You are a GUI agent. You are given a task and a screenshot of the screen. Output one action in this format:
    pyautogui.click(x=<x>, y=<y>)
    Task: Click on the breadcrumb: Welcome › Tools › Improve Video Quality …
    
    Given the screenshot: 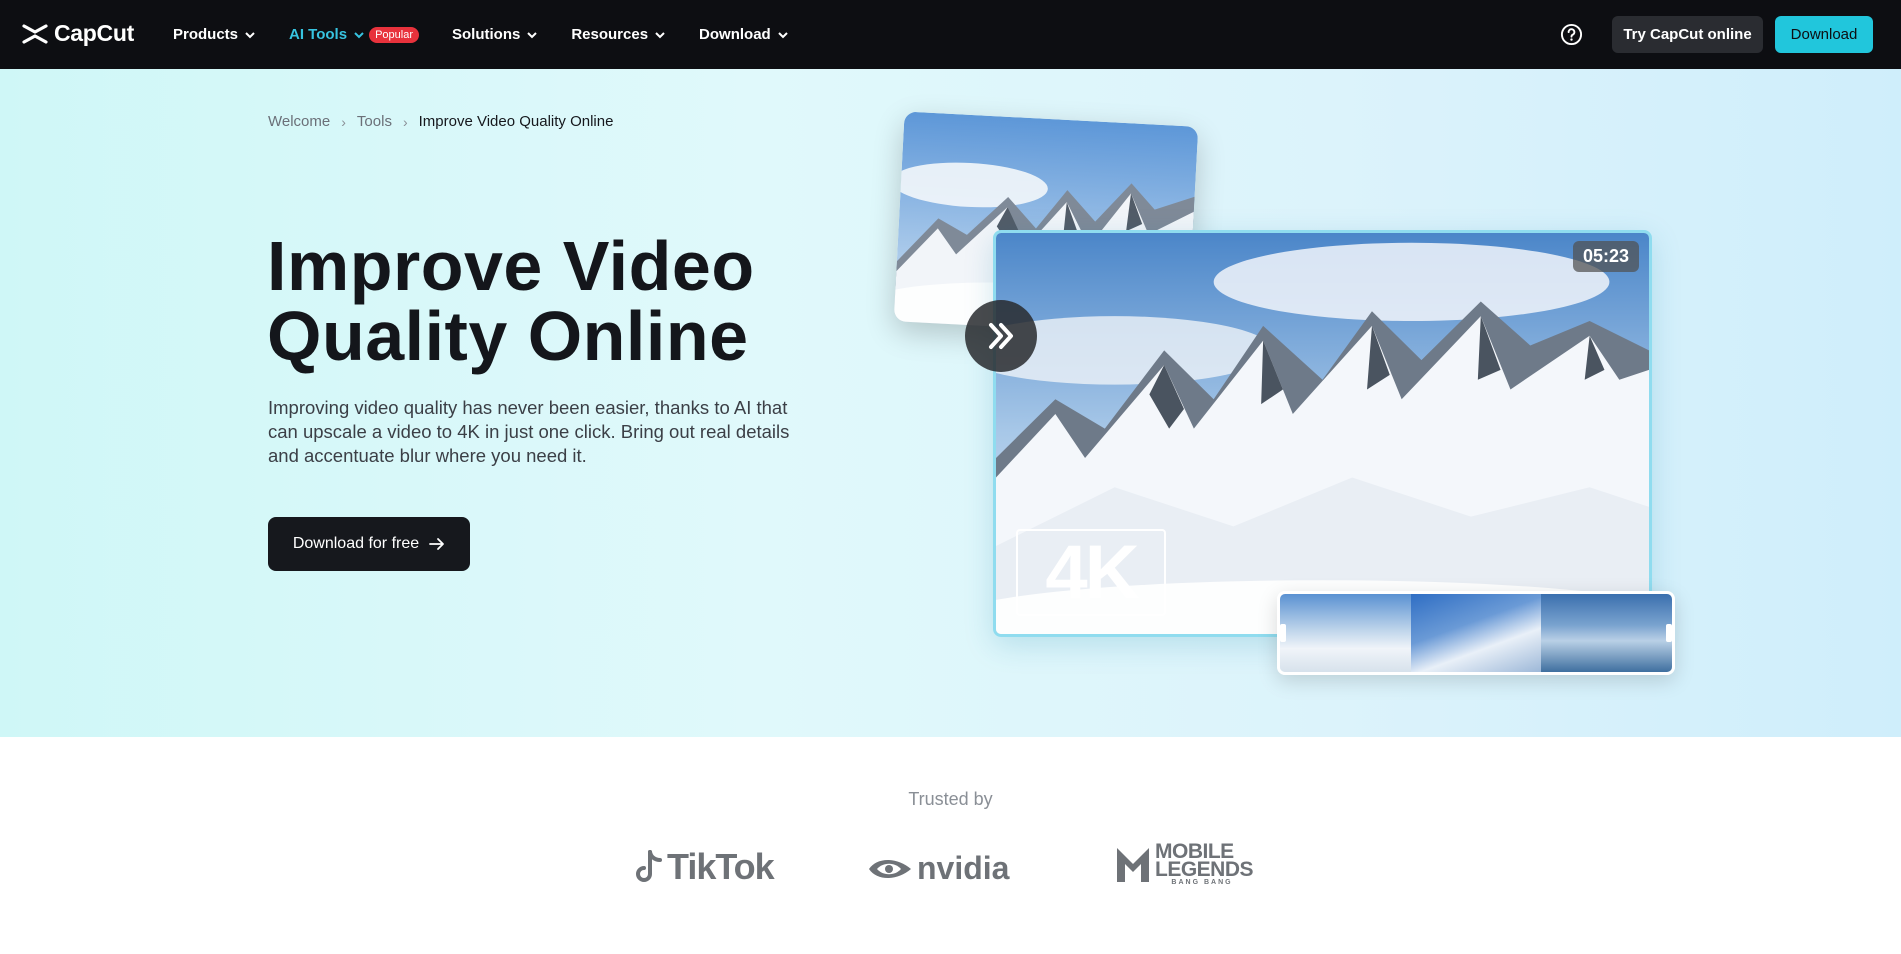 What is the action you would take?
    pyautogui.click(x=440, y=121)
    